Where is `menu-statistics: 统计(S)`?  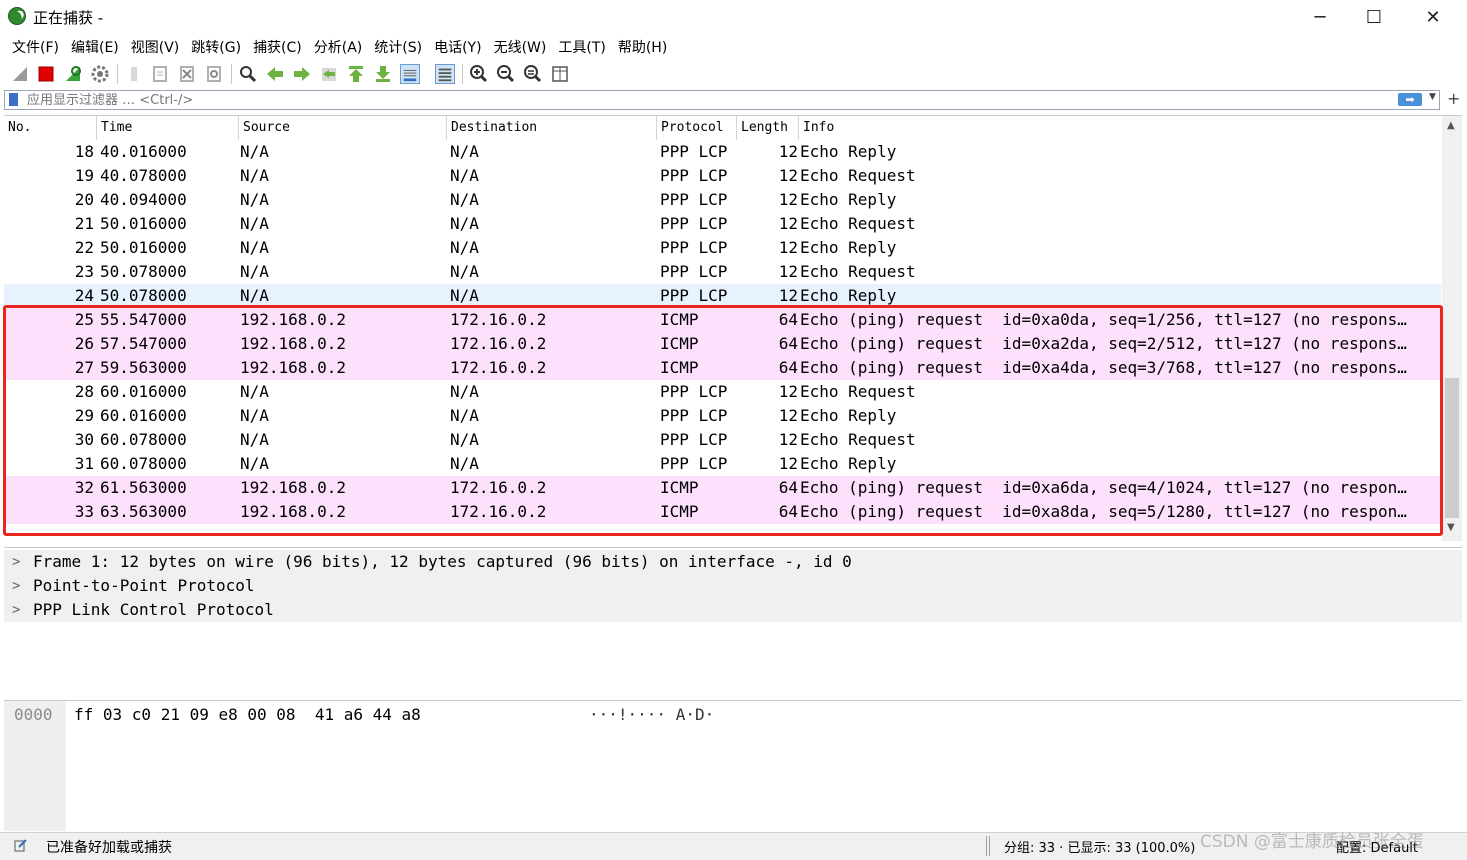 menu-statistics: 统计(S) is located at coordinates (400, 47).